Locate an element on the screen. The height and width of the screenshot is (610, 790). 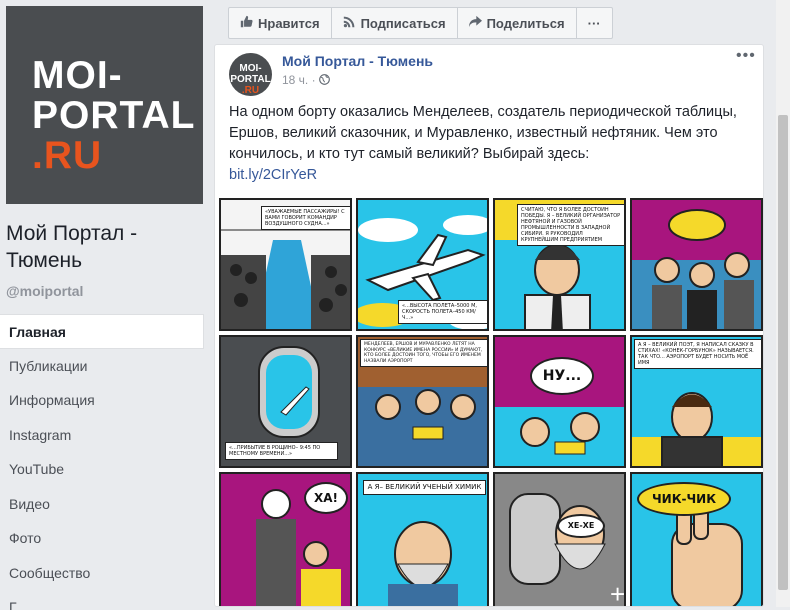
comic-panel-mendeleev: А Я– ВЕЛИКИЙ УЧЕНЫЙ ХИМИК is located at coordinates (422, 539).